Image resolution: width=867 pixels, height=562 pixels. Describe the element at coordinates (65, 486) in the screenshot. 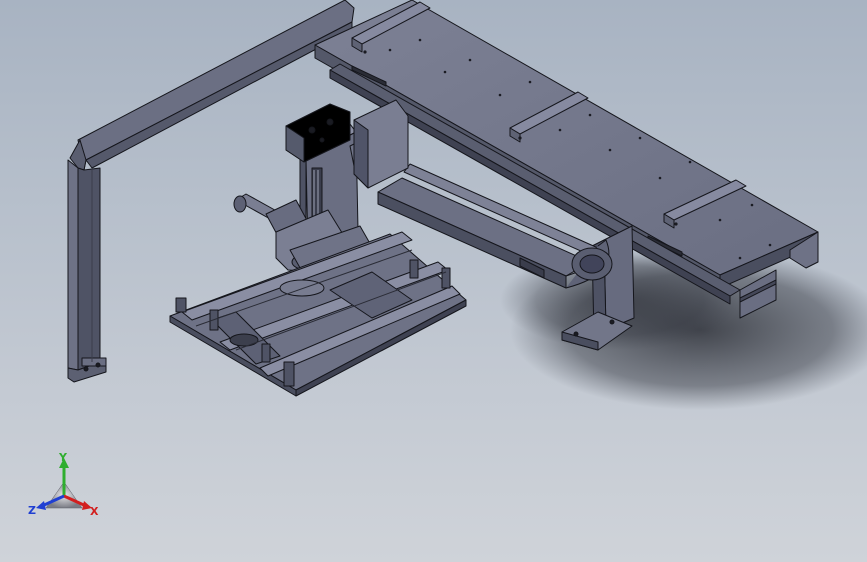

I see `coordinate-triad: Y X Z` at that location.